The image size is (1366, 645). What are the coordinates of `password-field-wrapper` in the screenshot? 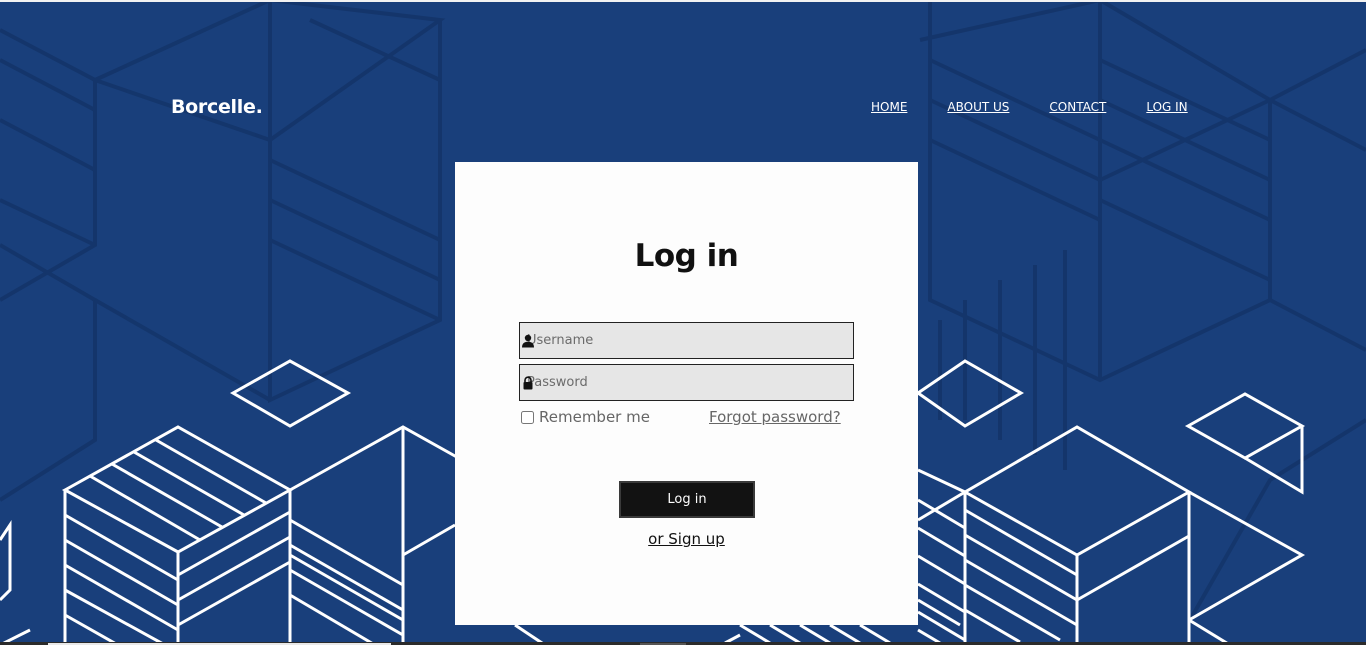 It's located at (686, 382).